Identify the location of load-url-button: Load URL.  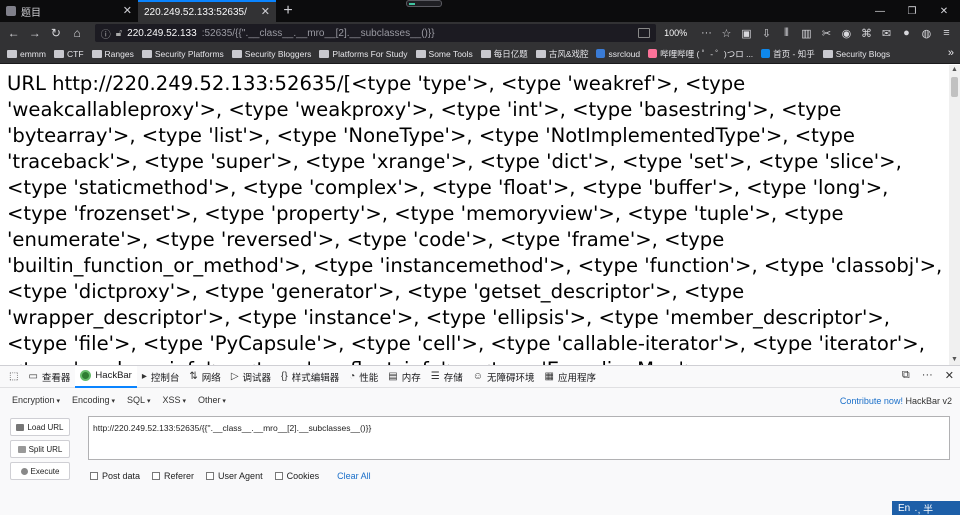
(40, 427).